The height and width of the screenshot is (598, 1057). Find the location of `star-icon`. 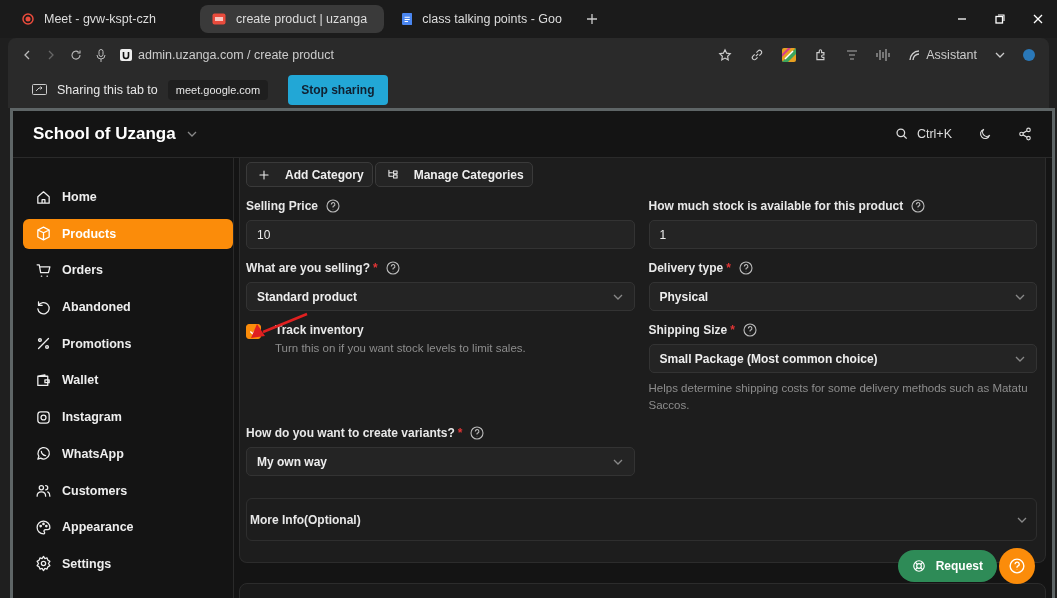

star-icon is located at coordinates (725, 55).